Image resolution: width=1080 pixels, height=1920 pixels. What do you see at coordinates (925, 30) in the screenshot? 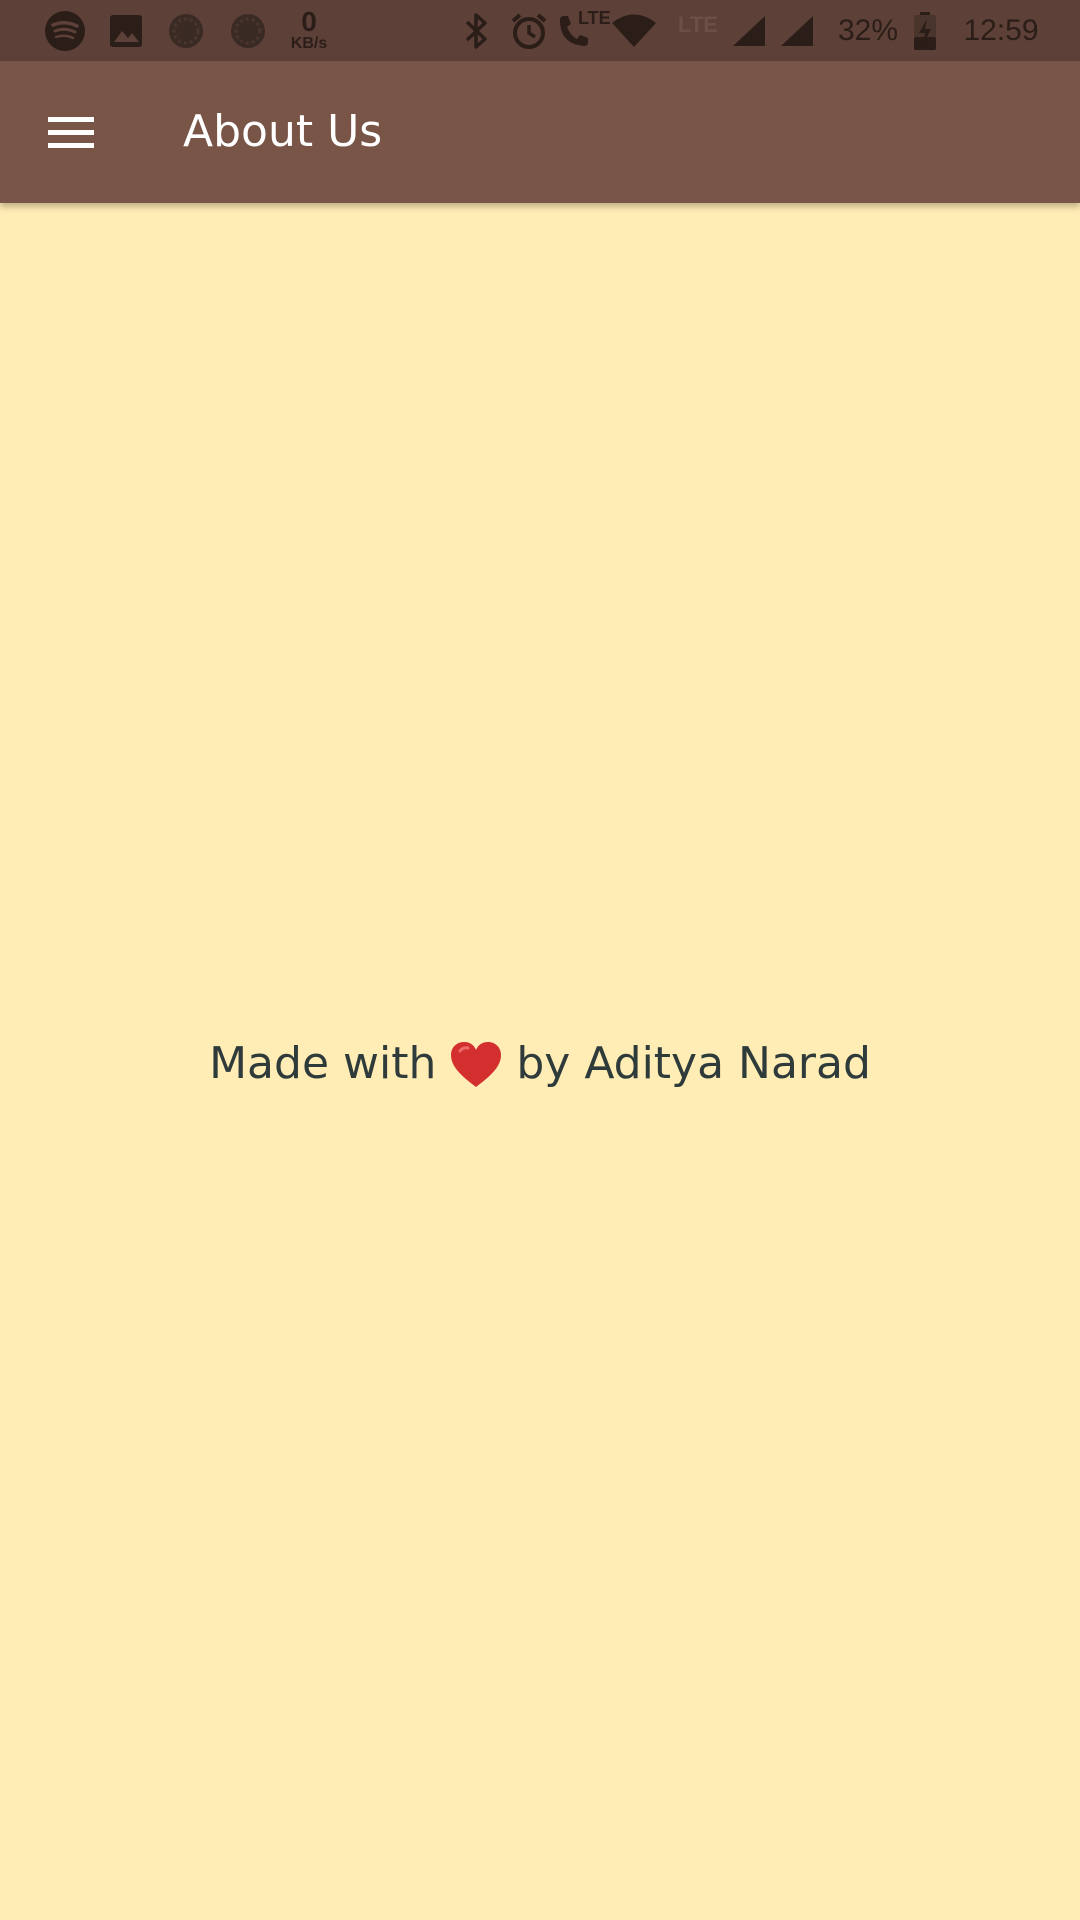
I see `battery-charging-icon` at bounding box center [925, 30].